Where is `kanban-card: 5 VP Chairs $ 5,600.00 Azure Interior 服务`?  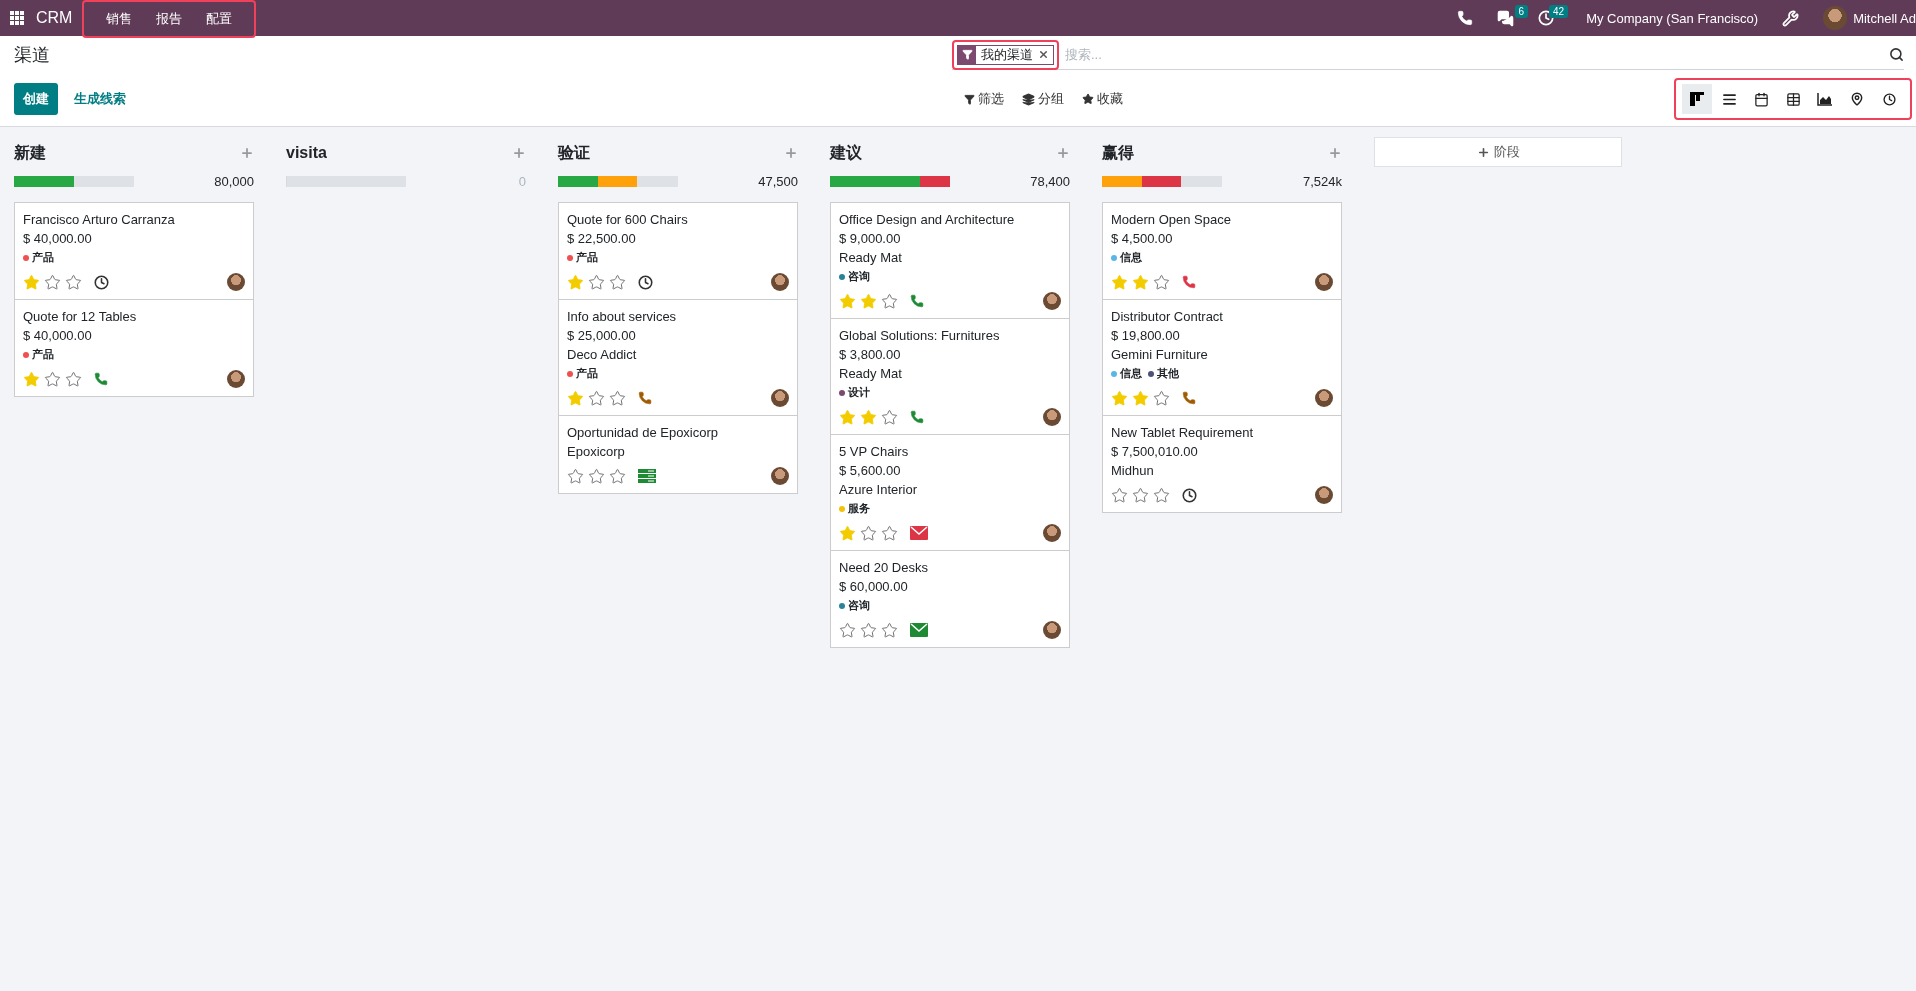 kanban-card: 5 VP Chairs $ 5,600.00 Azure Interior 服务 is located at coordinates (950, 492).